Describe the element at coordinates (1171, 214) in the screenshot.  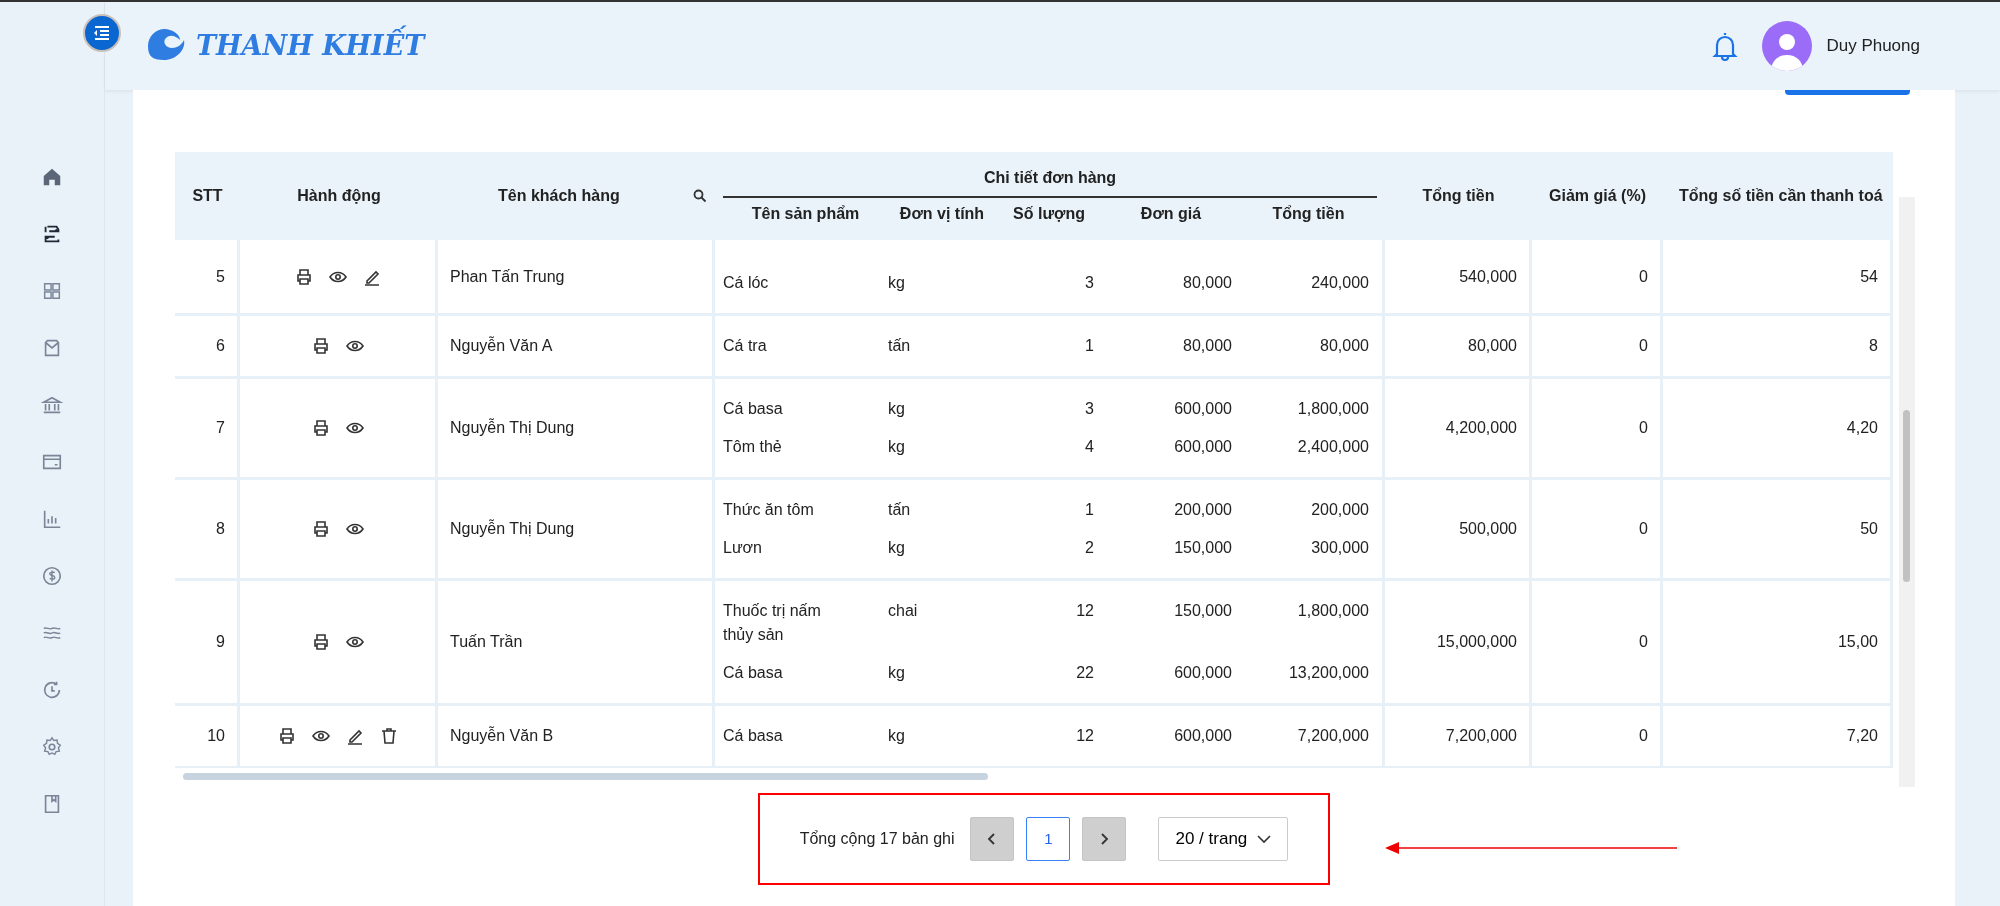
I see `column-header: Đơn giá` at that location.